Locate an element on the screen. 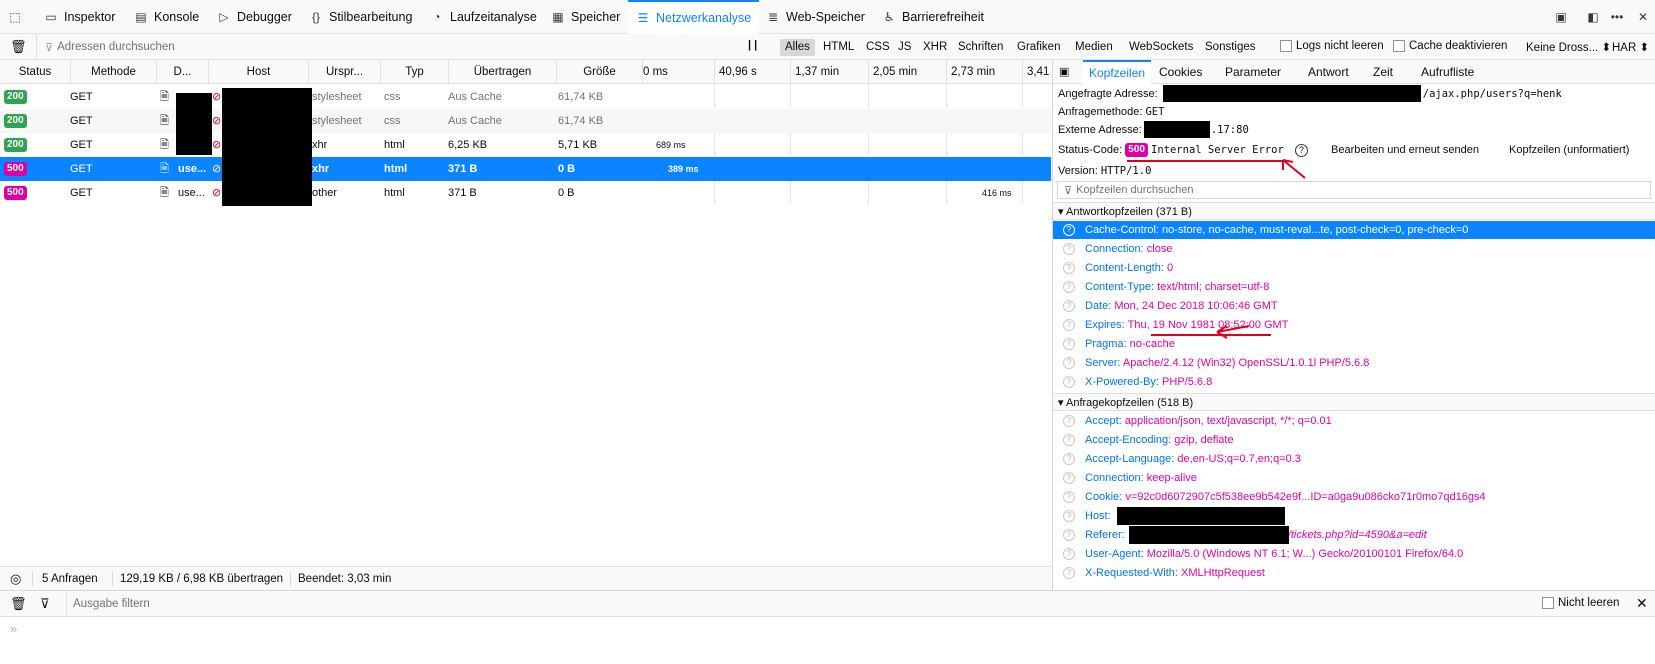 The height and width of the screenshot is (664, 1655). console-filter-input: Ausgabe filtern is located at coordinates (716, 604).